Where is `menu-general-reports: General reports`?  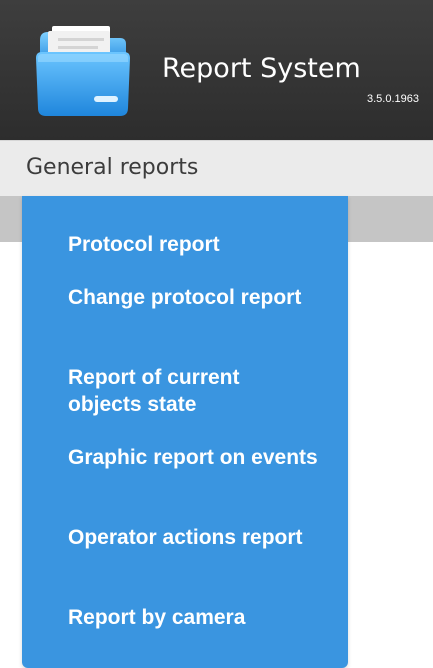 menu-general-reports: General reports is located at coordinates (112, 168).